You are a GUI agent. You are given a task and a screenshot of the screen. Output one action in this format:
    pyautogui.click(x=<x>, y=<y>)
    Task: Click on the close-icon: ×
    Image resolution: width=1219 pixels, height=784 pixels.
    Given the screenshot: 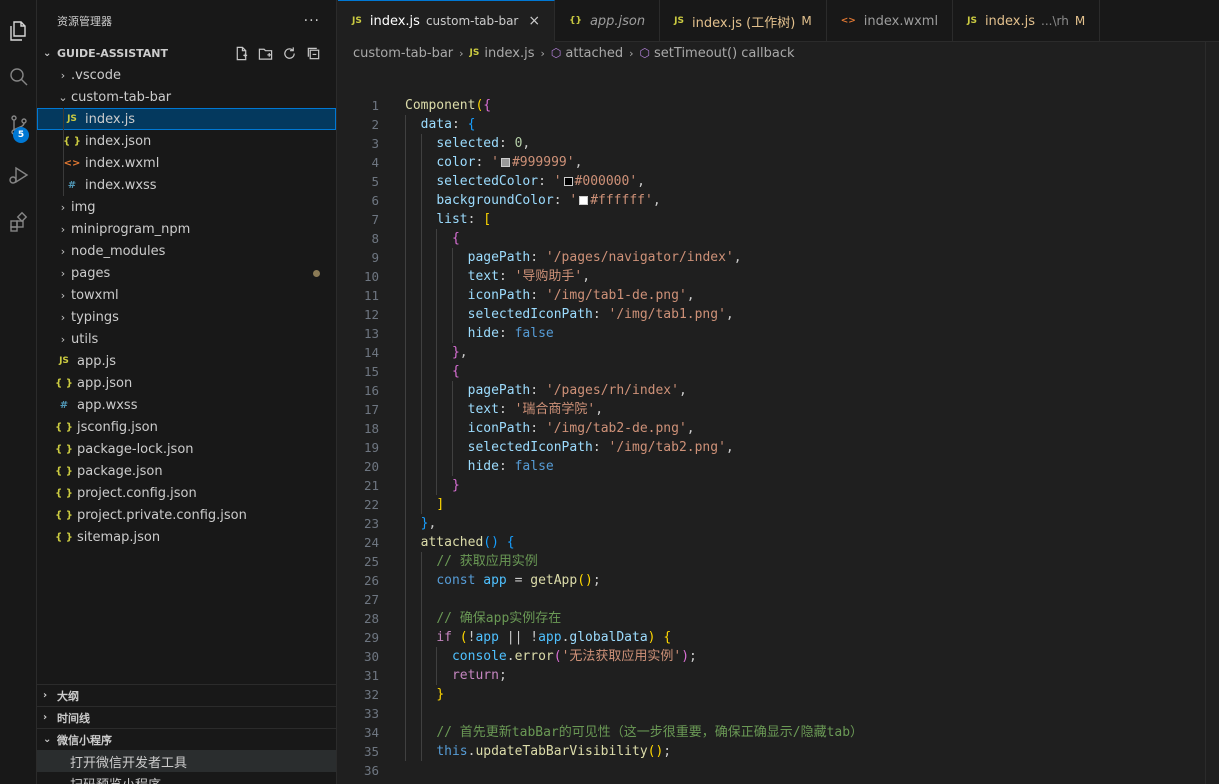 What is the action you would take?
    pyautogui.click(x=534, y=21)
    